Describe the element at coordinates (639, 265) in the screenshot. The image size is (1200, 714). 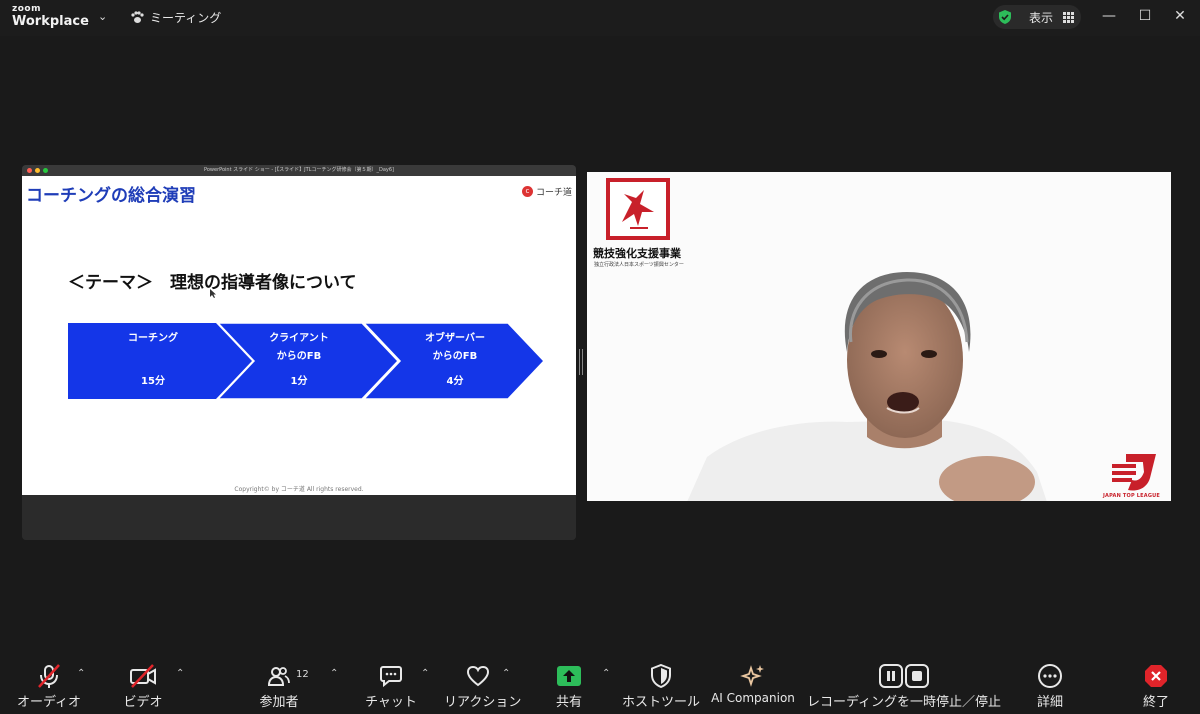
I see `org-subtitle: 独立行政法人日本スポーツ振興センター` at that location.